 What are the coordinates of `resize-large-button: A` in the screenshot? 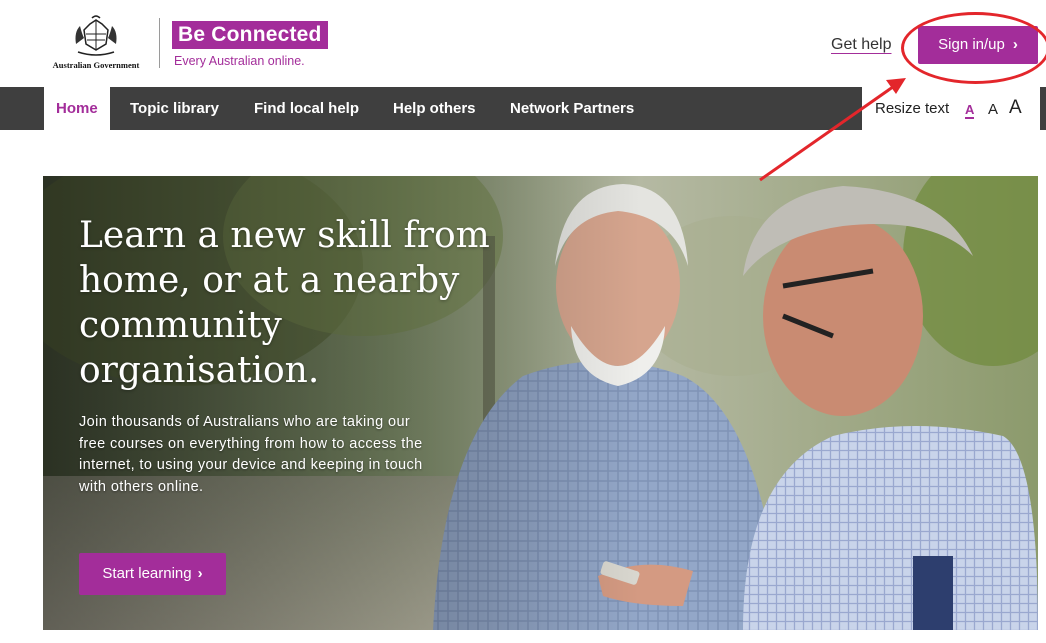 It's located at (1015, 108).